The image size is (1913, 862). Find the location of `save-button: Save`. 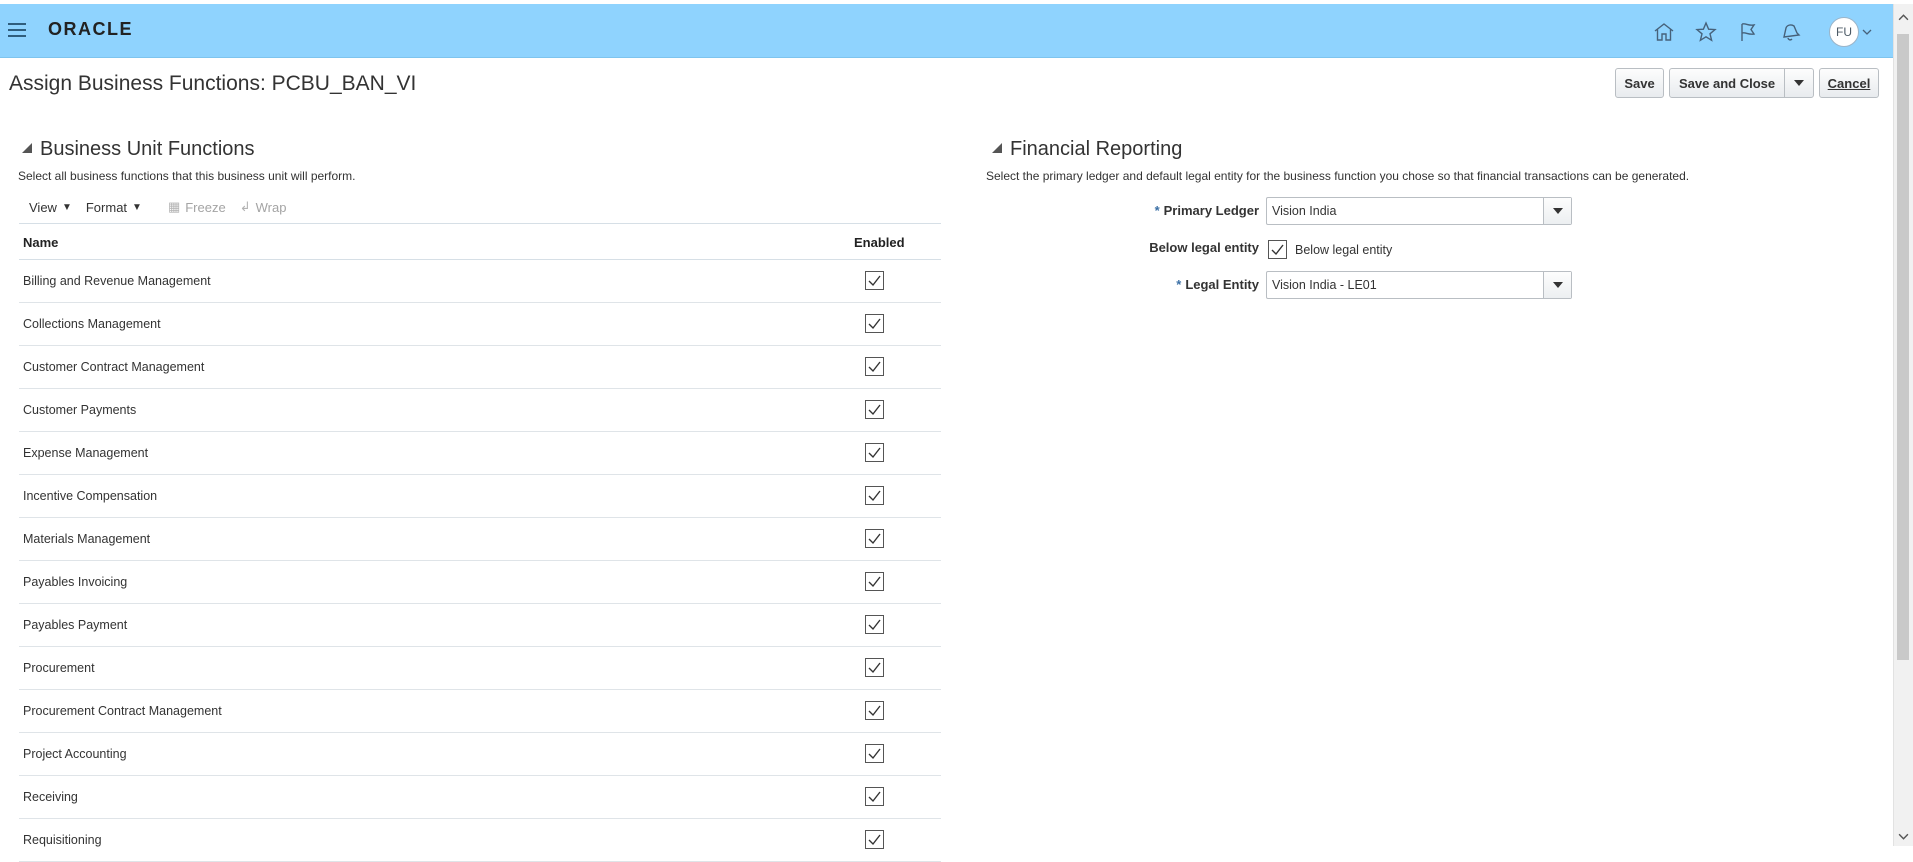

save-button: Save is located at coordinates (1639, 83).